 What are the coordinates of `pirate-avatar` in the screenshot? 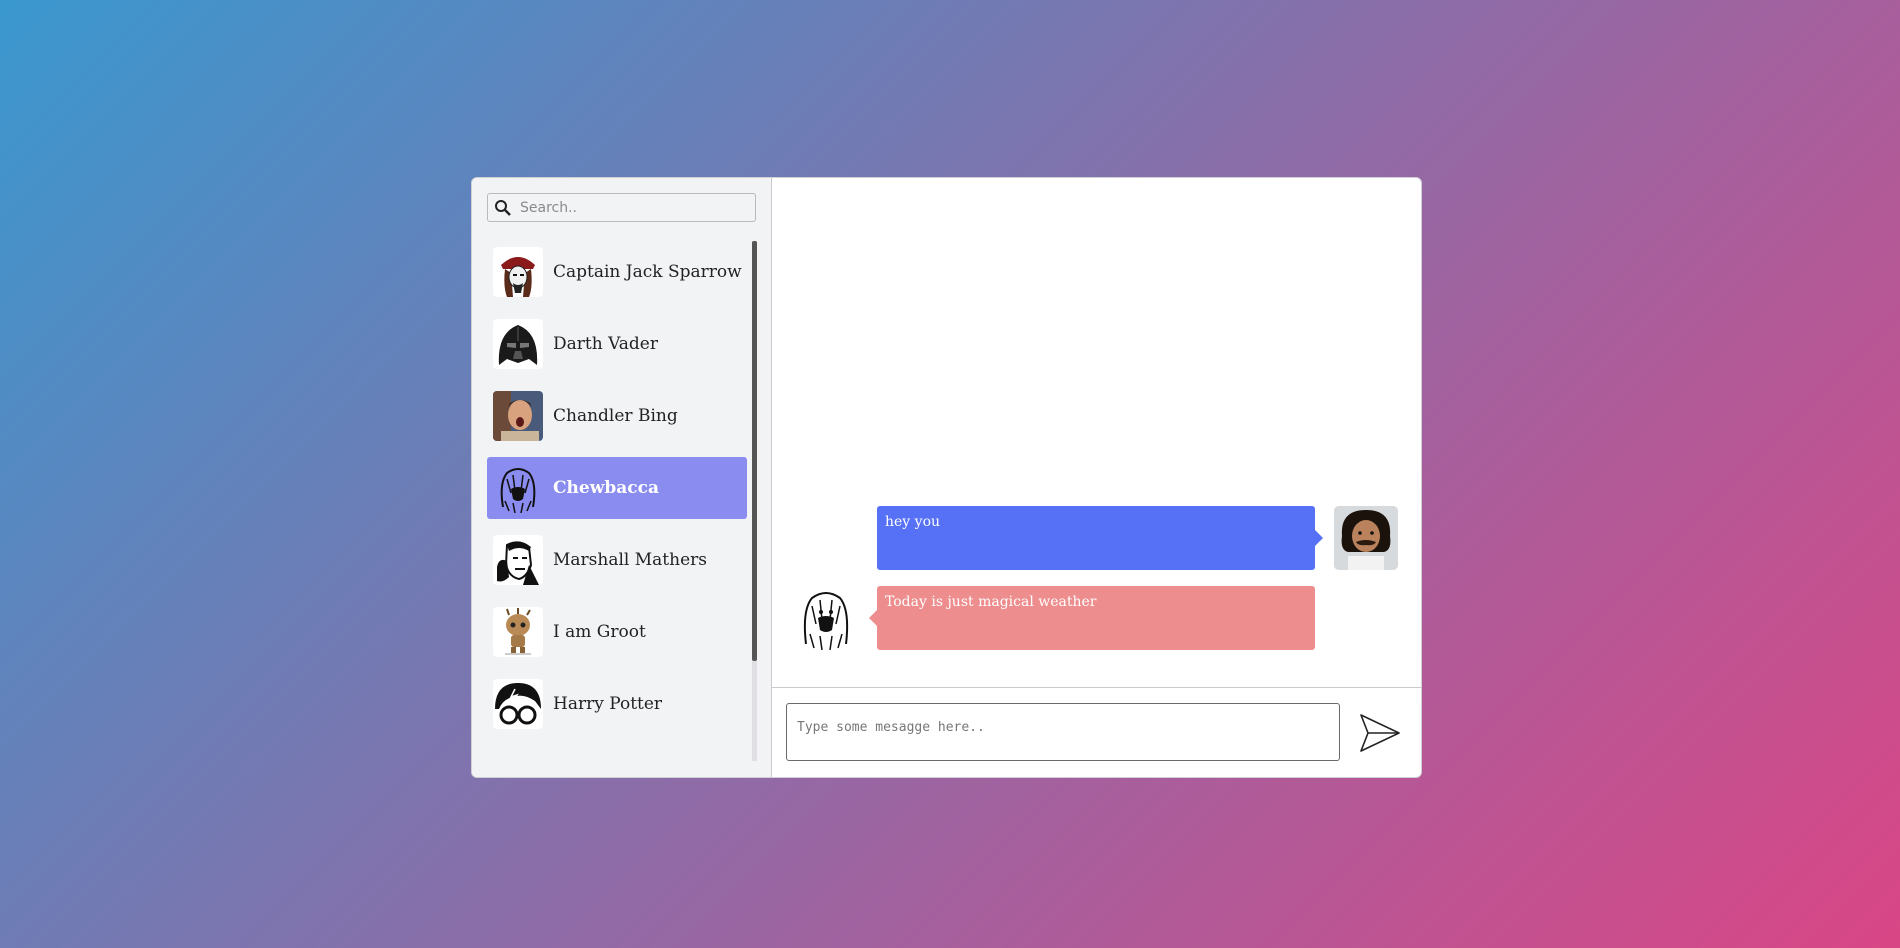 It's located at (518, 272).